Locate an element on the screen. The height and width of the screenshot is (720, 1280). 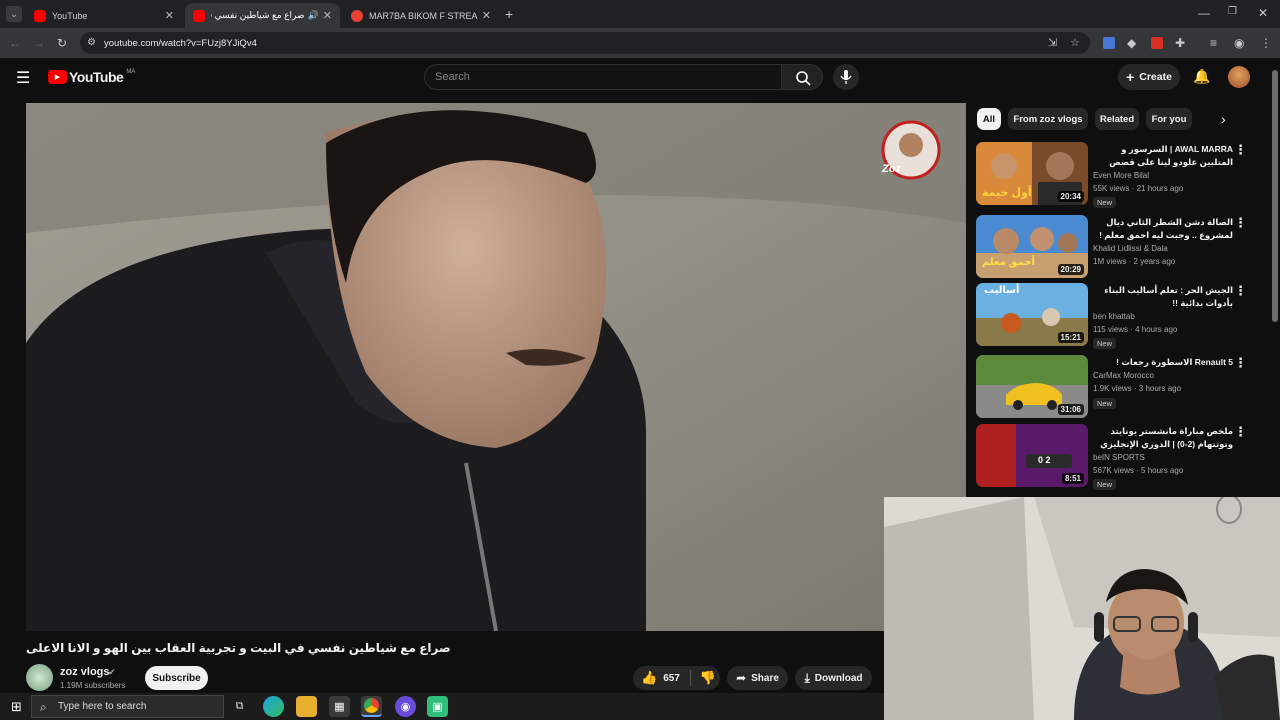
thumbs-up-icon: 👍 is located at coordinates (649, 678).